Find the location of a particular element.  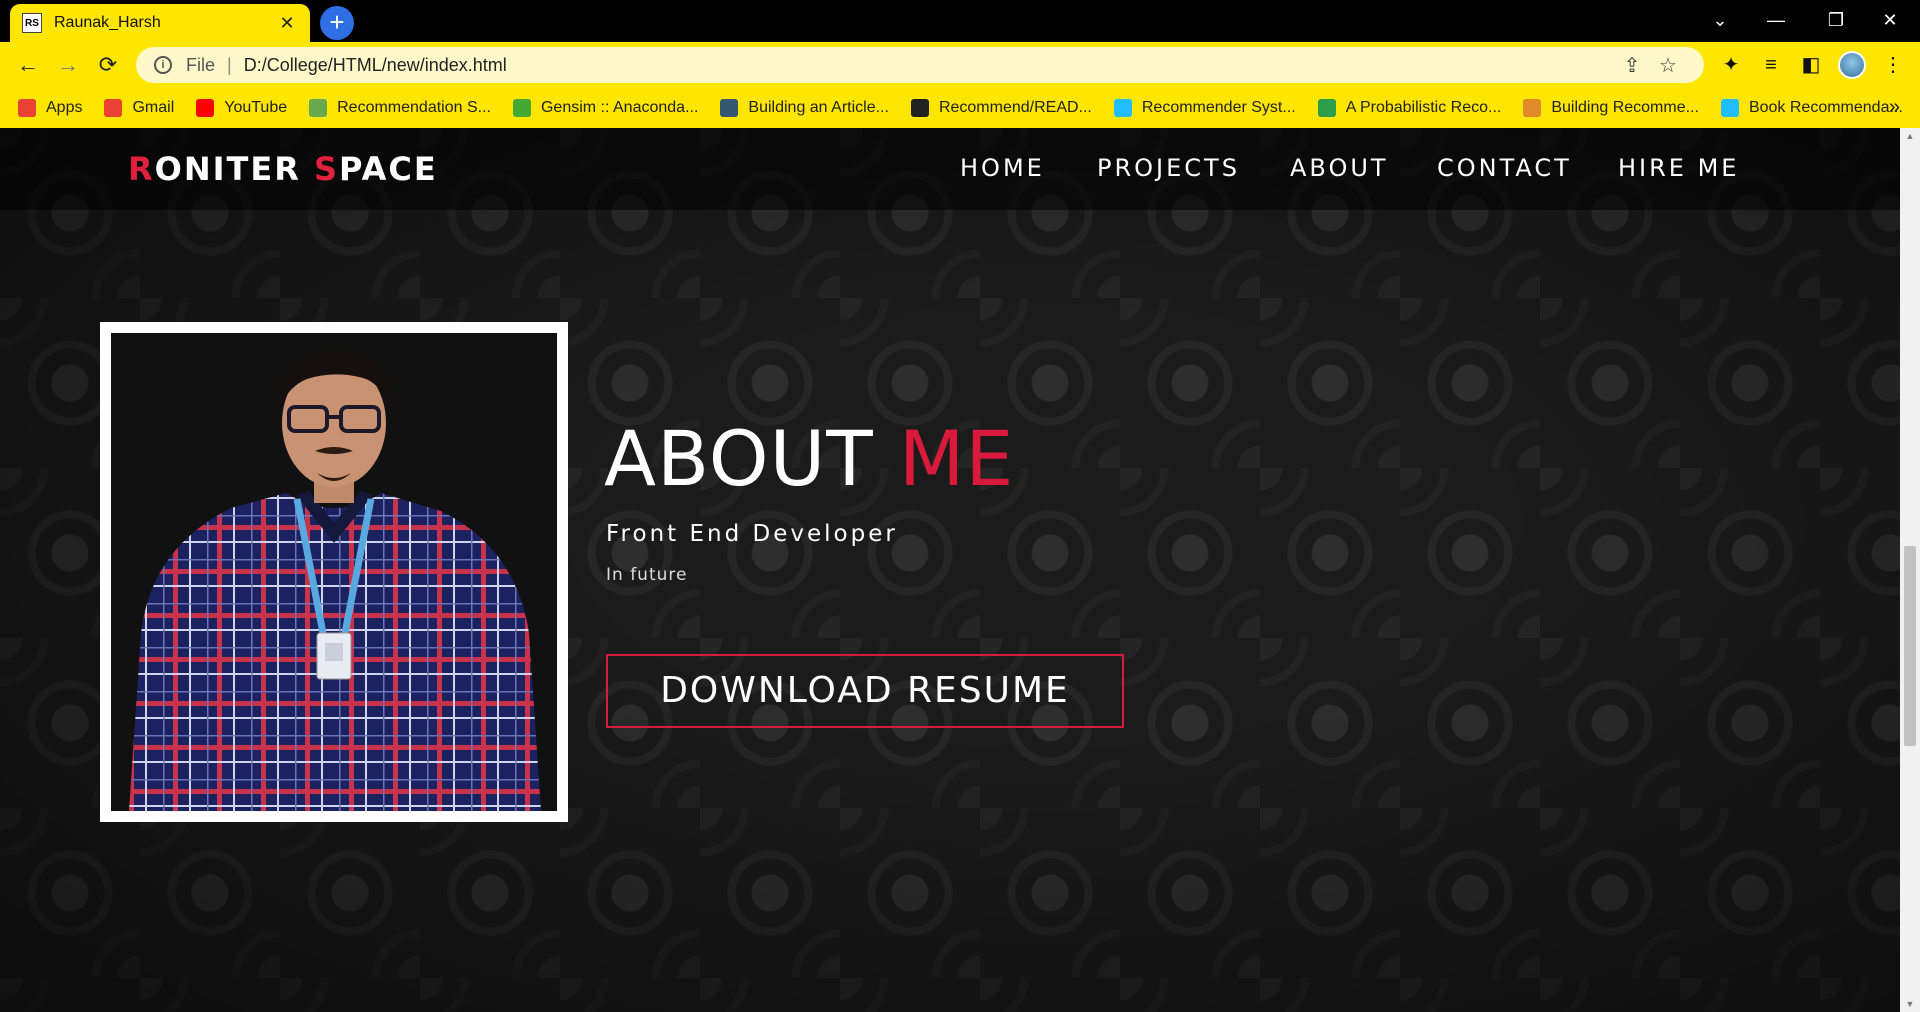

profile-photo is located at coordinates (334, 572).